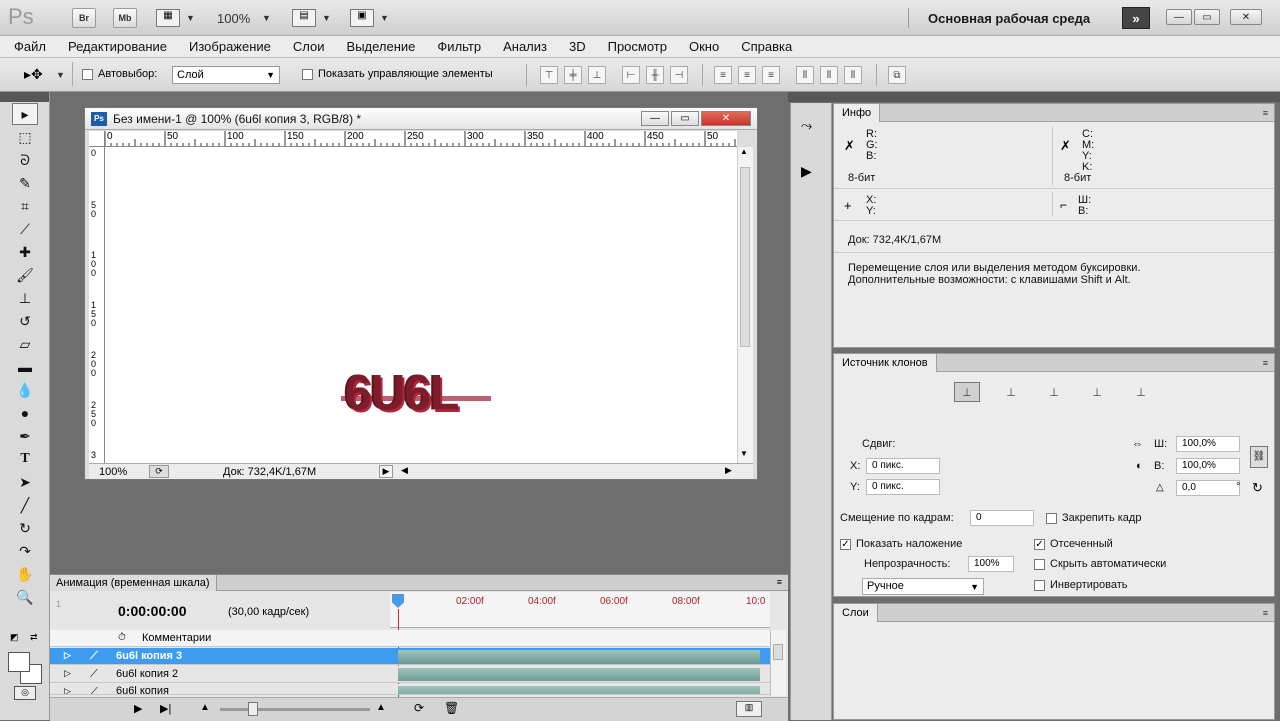 This screenshot has height=721, width=1280. I want to click on status-menu-arrow-icon: ▶, so click(386, 471).